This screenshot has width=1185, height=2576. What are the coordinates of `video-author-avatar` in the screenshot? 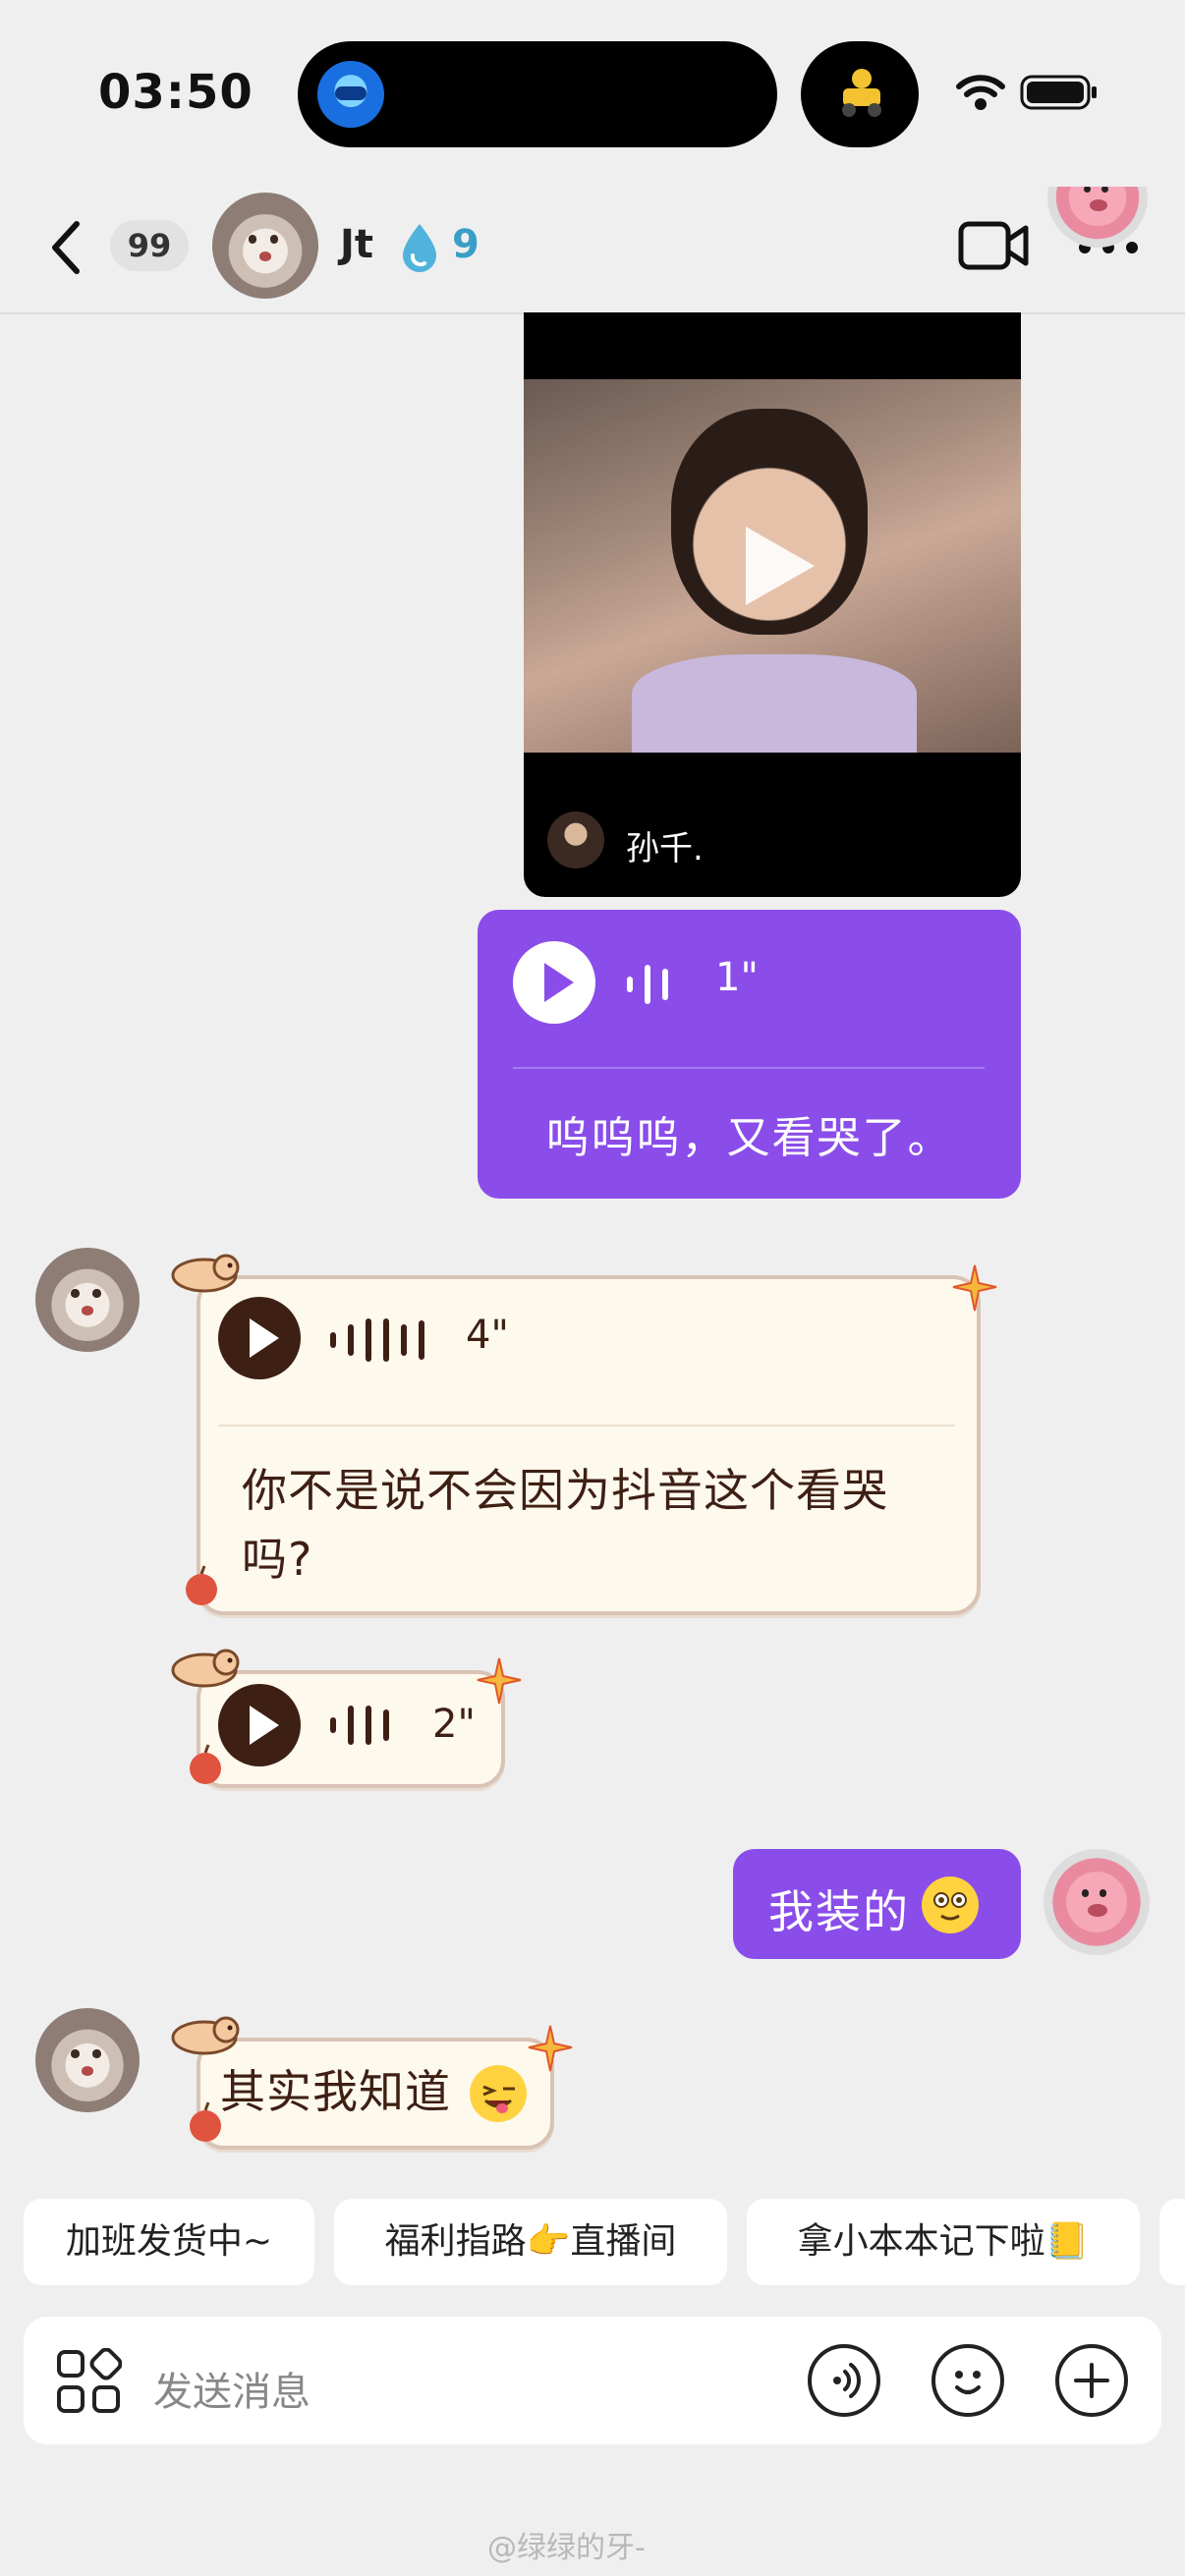 It's located at (575, 840).